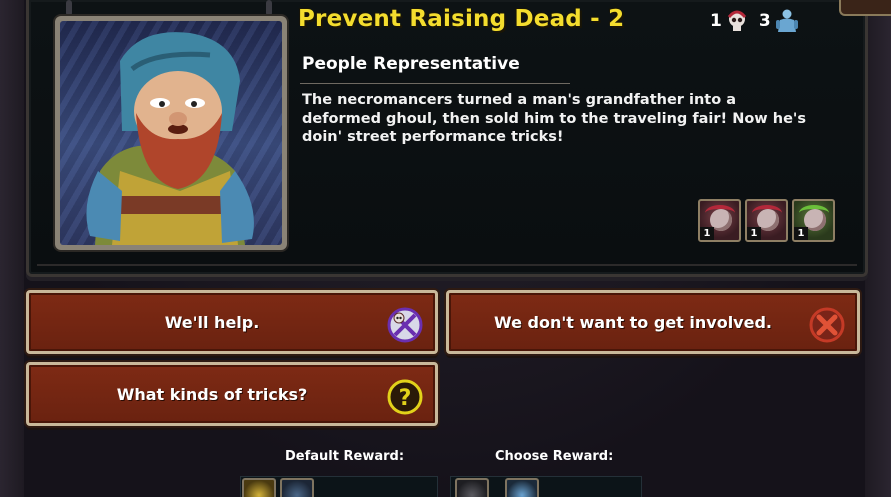  I want to click on red-x-icon, so click(827, 325).